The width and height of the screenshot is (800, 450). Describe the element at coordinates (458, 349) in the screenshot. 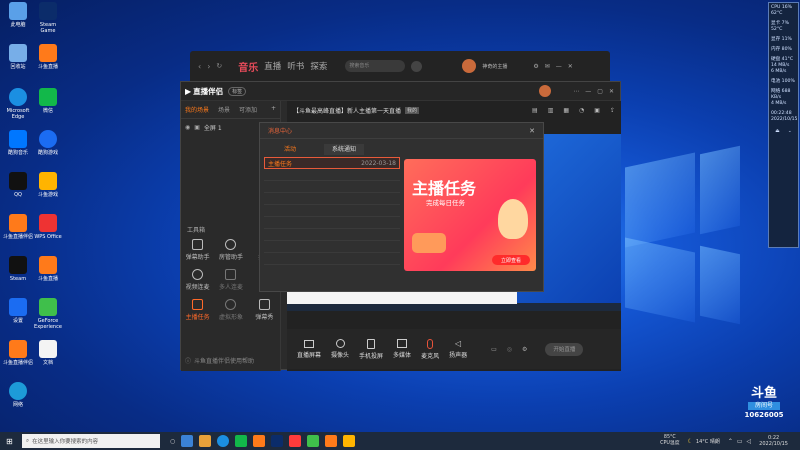

I see `tool-speaker: ◁ 扬声器` at that location.